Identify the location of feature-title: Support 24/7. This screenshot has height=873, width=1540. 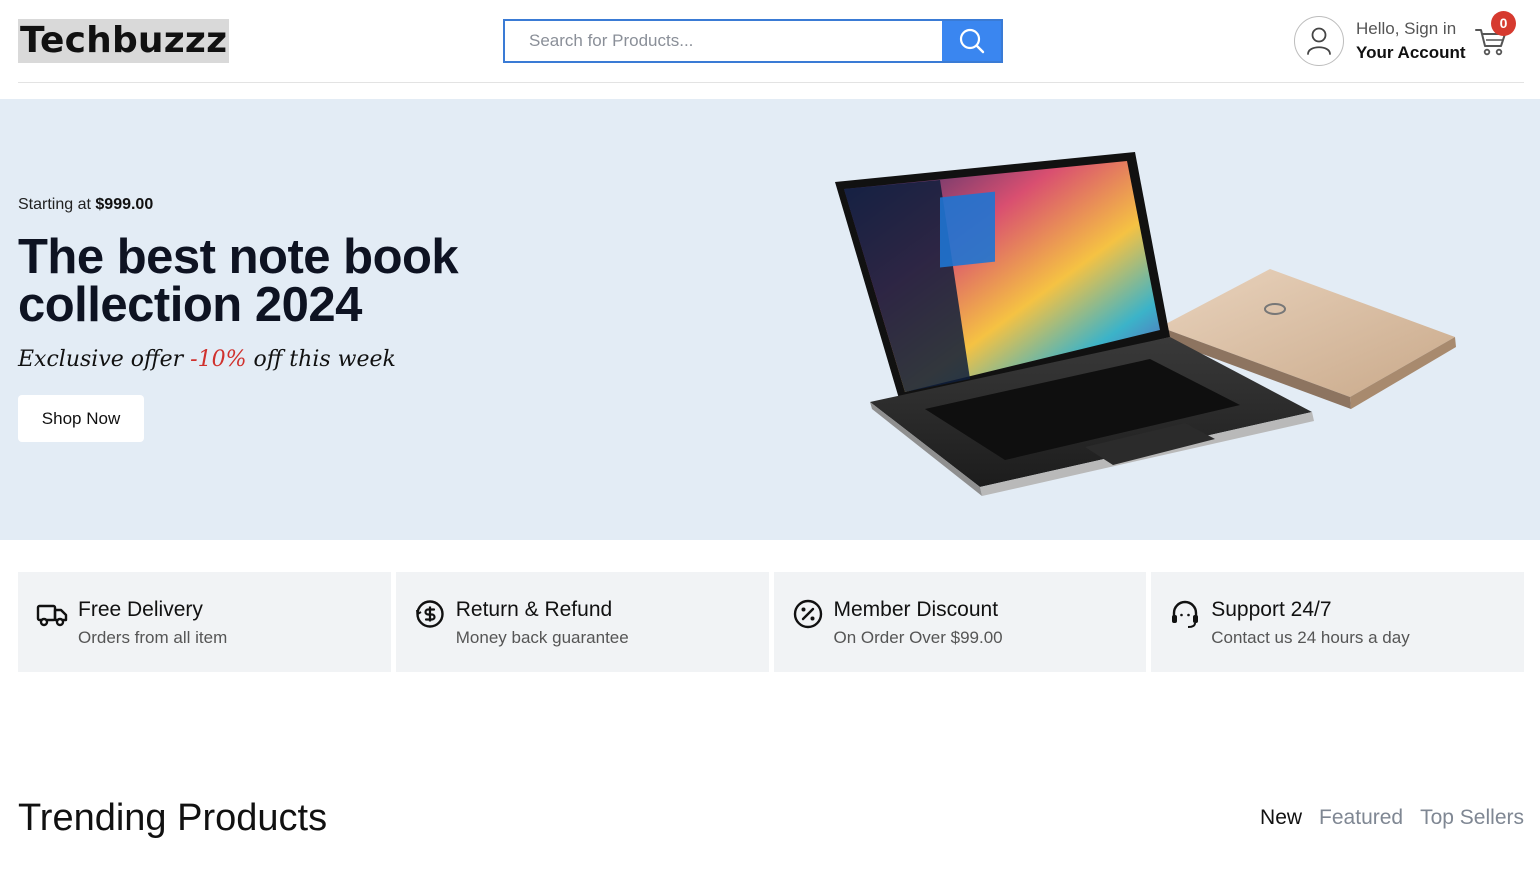
(1271, 609).